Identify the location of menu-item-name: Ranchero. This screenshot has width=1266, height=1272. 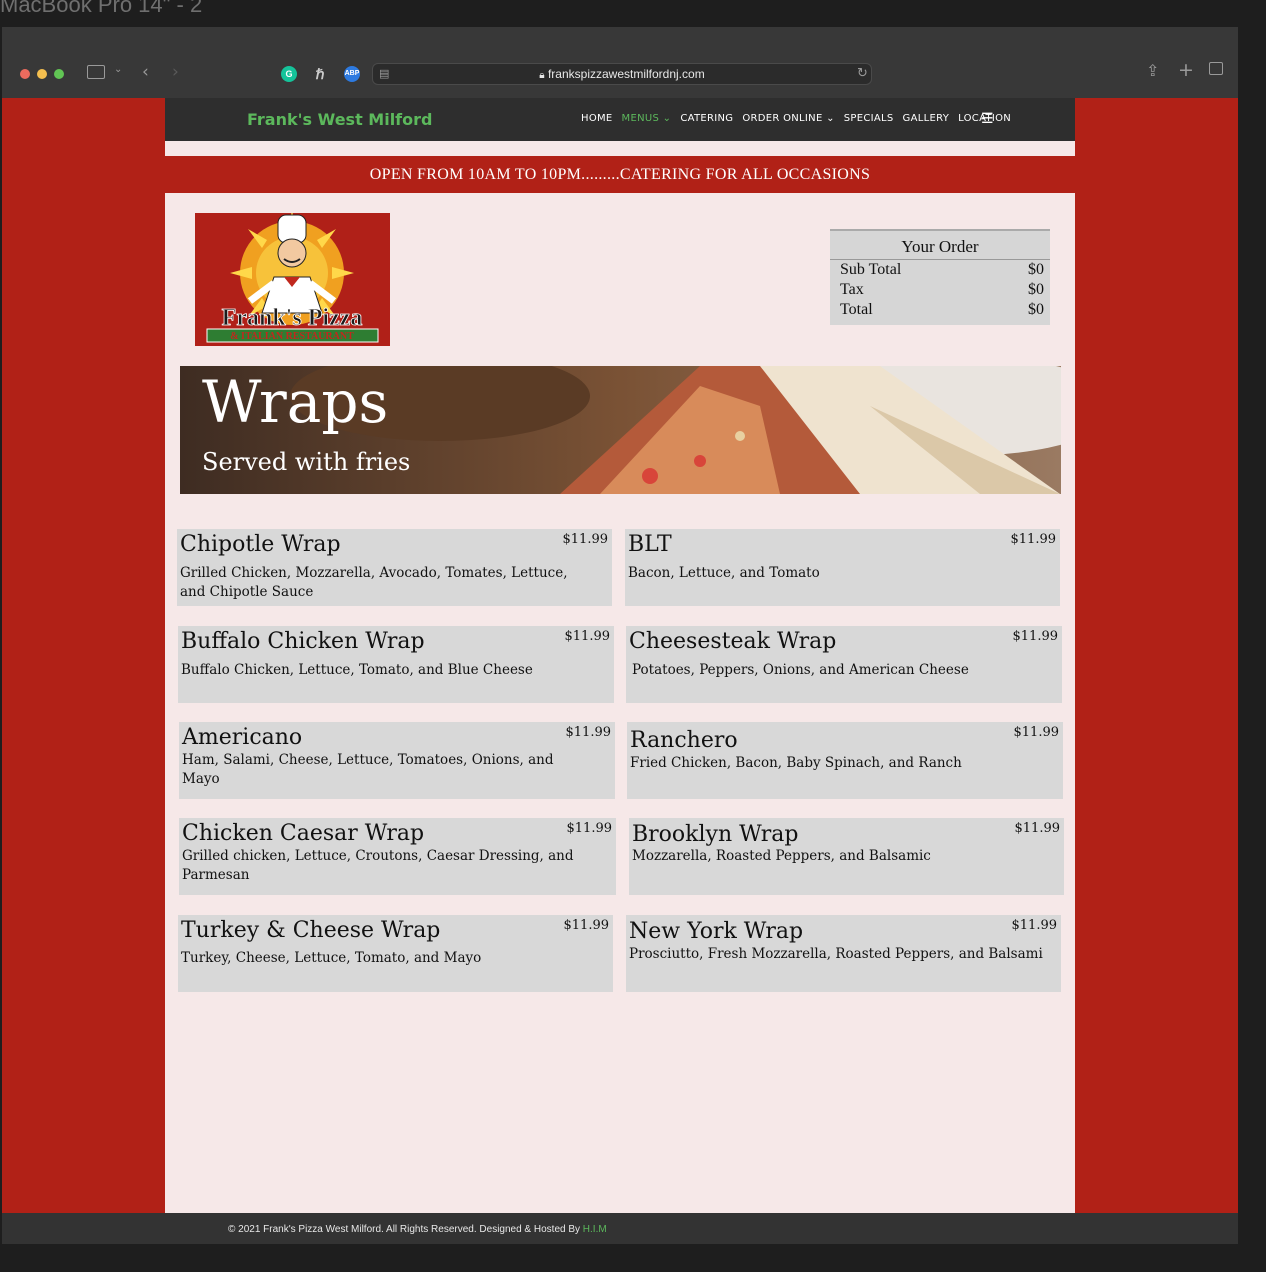
(684, 740).